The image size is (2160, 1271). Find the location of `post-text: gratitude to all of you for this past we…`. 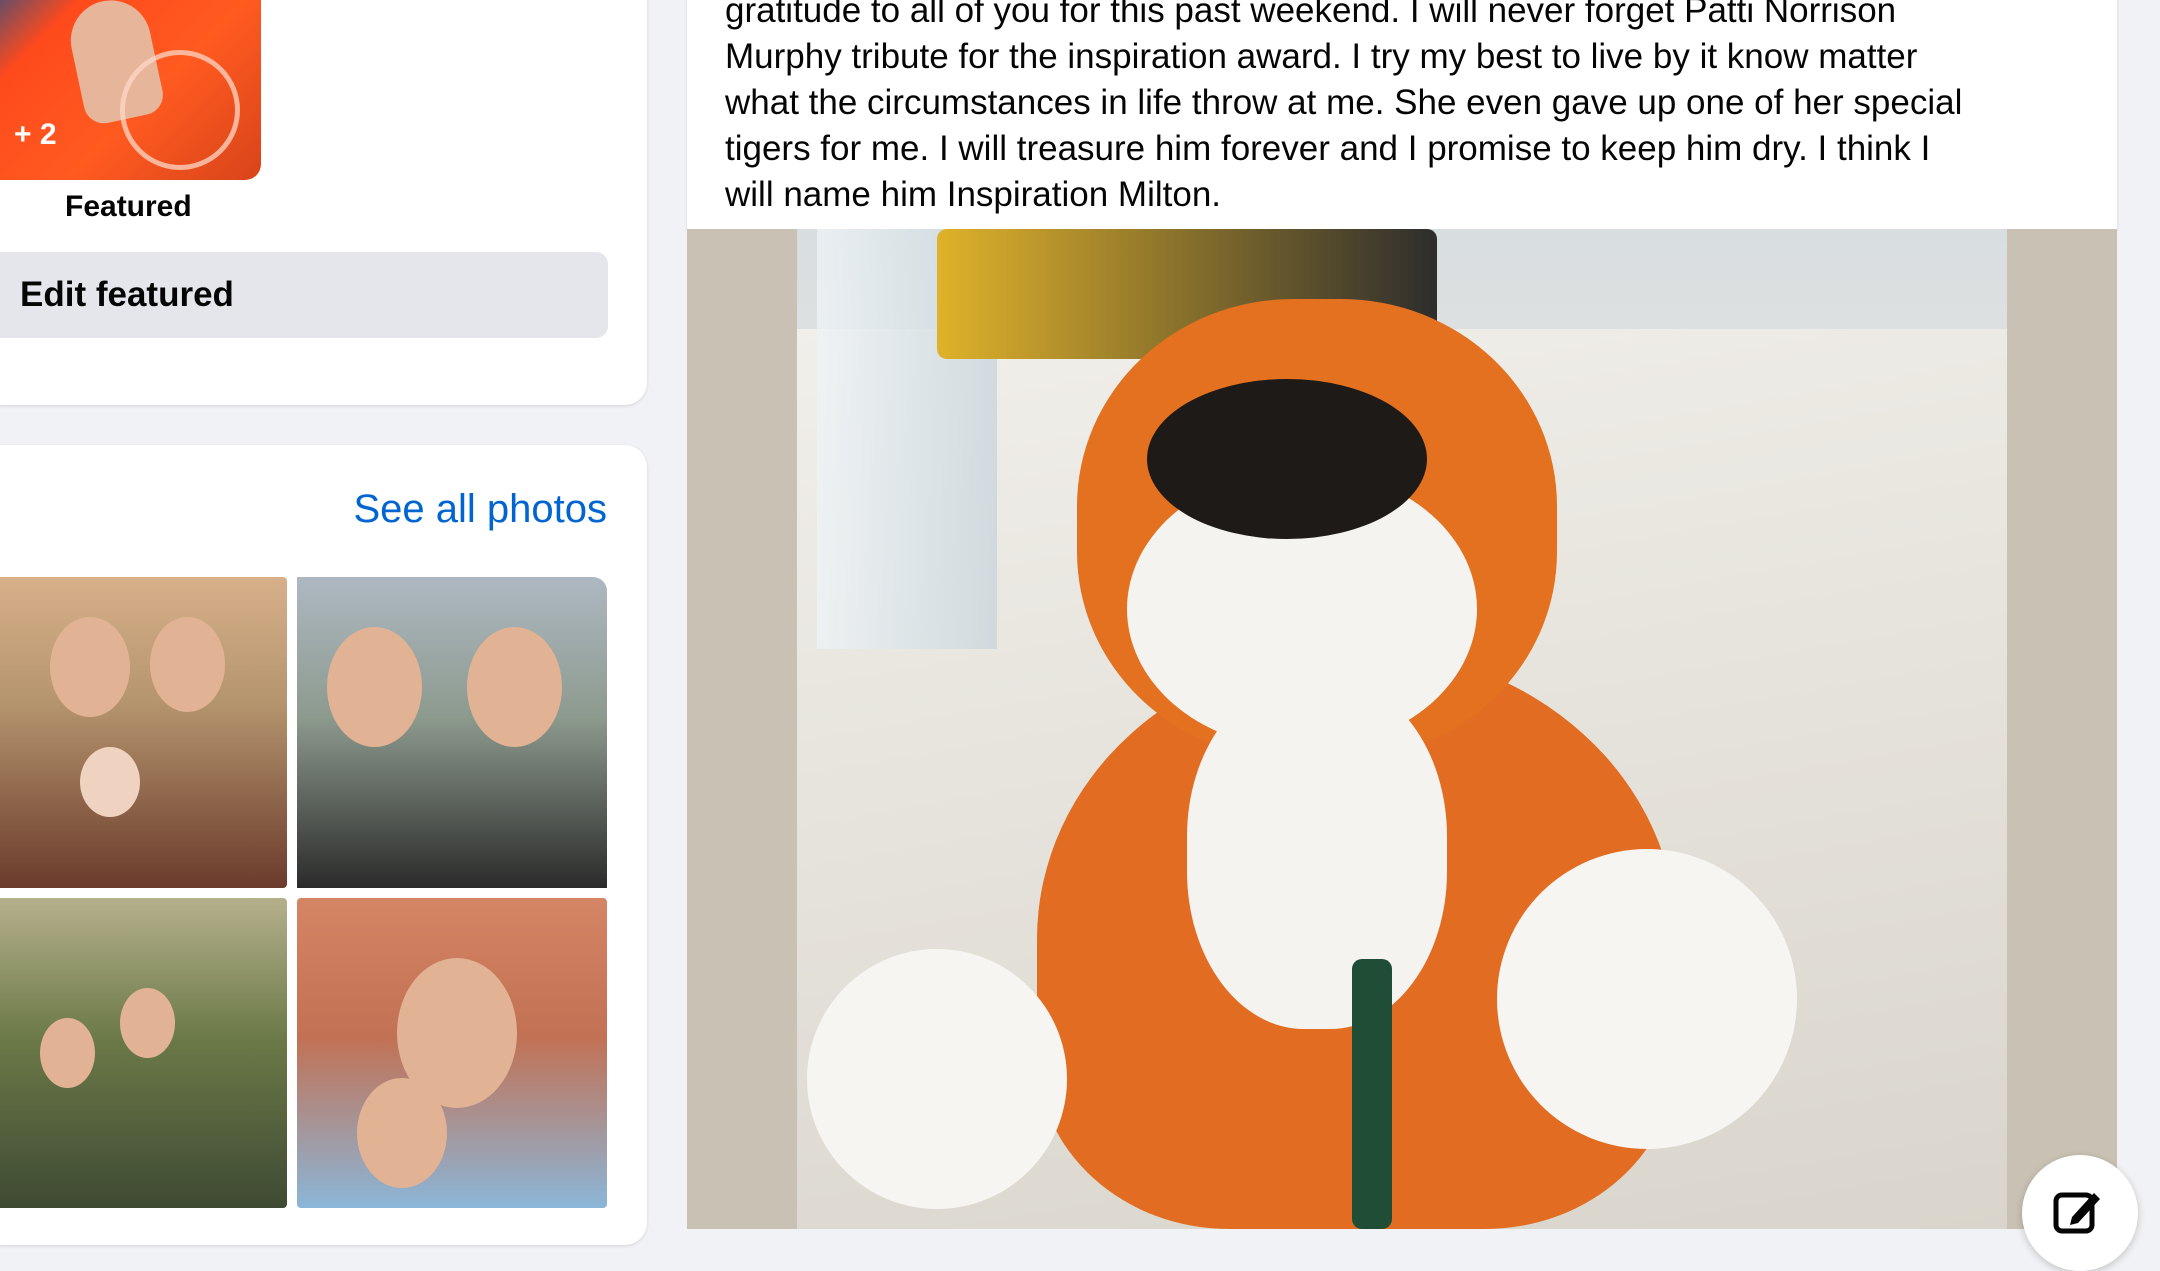

post-text: gratitude to all of you for this past we… is located at coordinates (1410, 109).